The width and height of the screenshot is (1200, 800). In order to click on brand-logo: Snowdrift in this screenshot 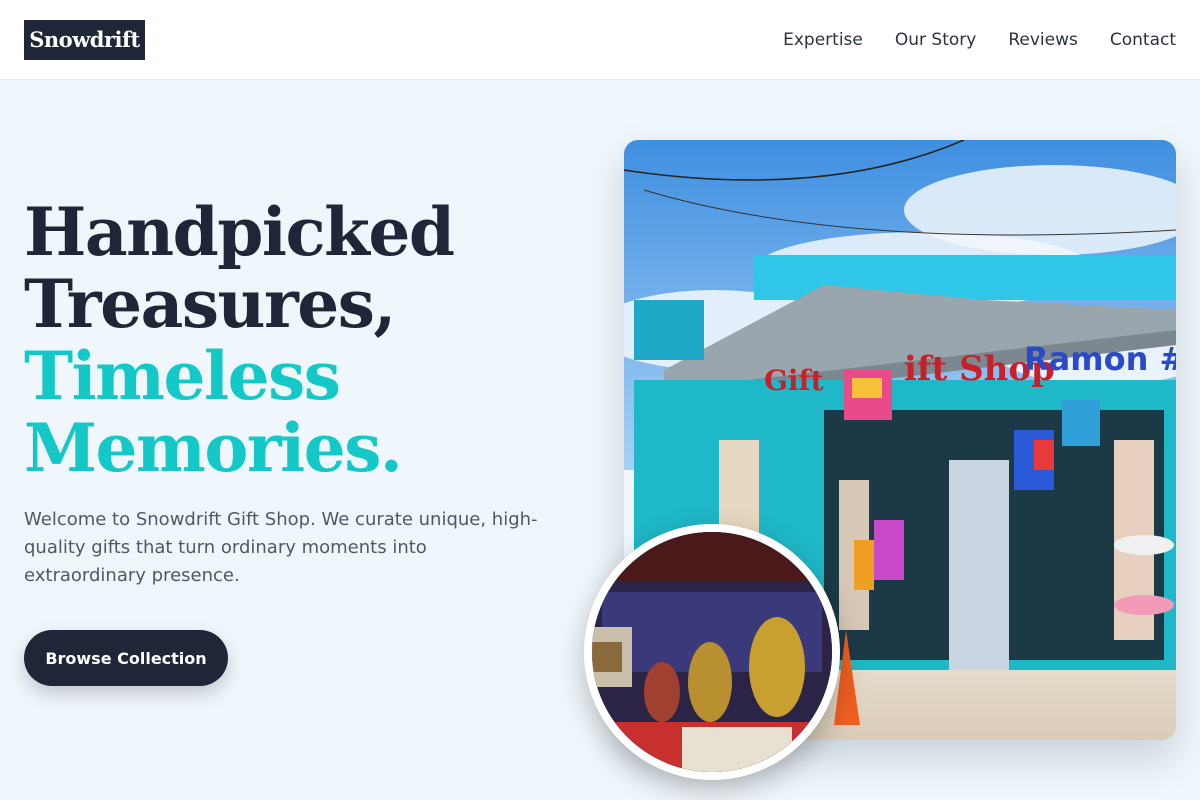, I will do `click(84, 40)`.